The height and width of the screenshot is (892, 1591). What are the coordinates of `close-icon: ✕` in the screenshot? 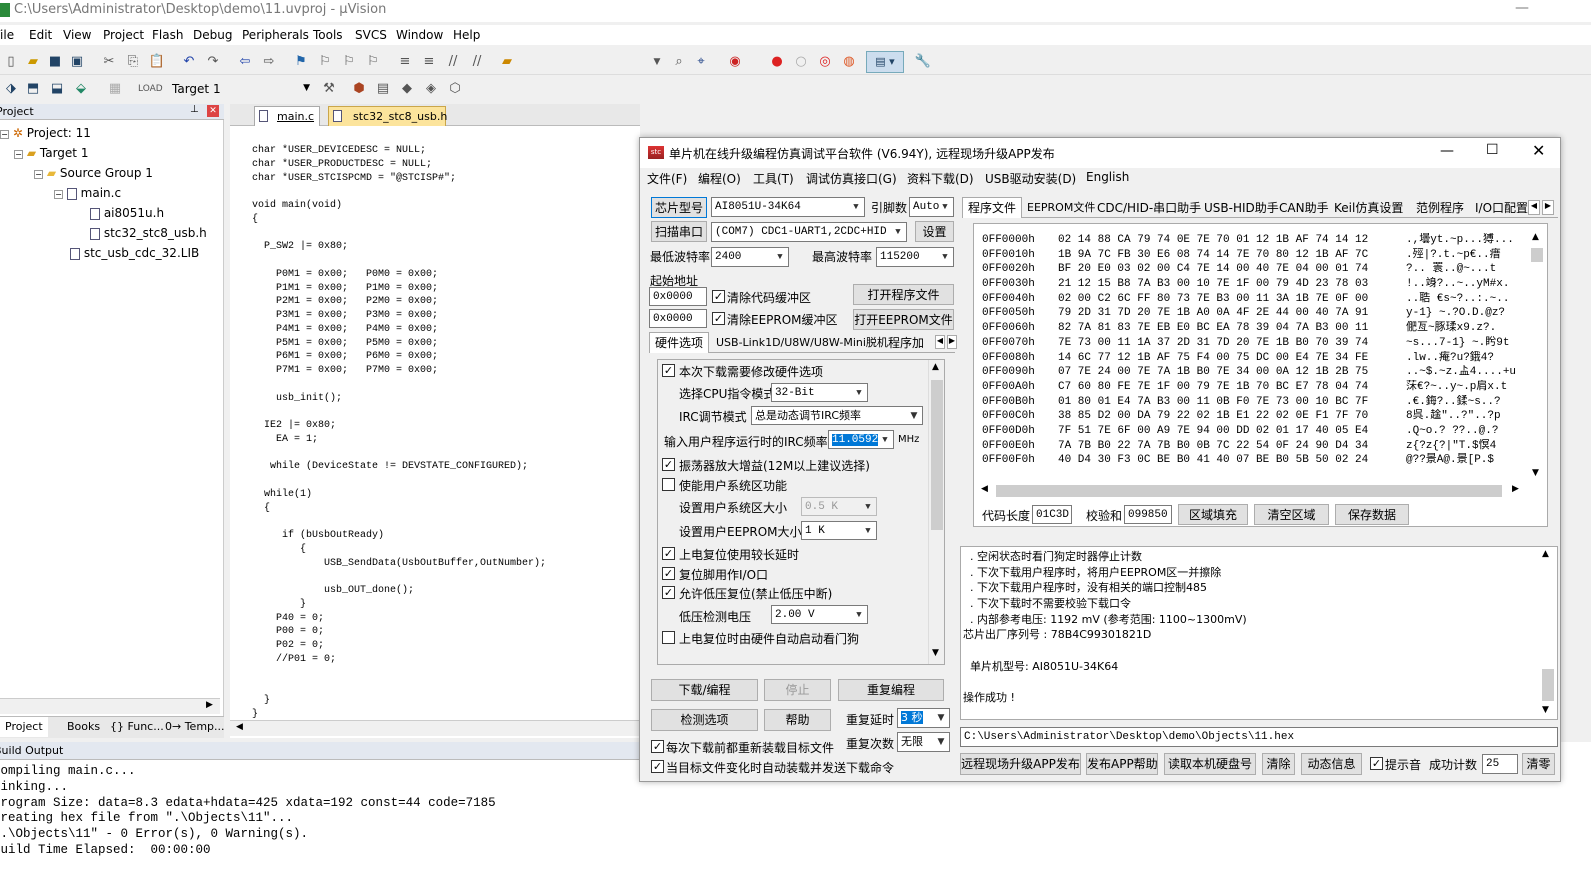 It's located at (213, 111).